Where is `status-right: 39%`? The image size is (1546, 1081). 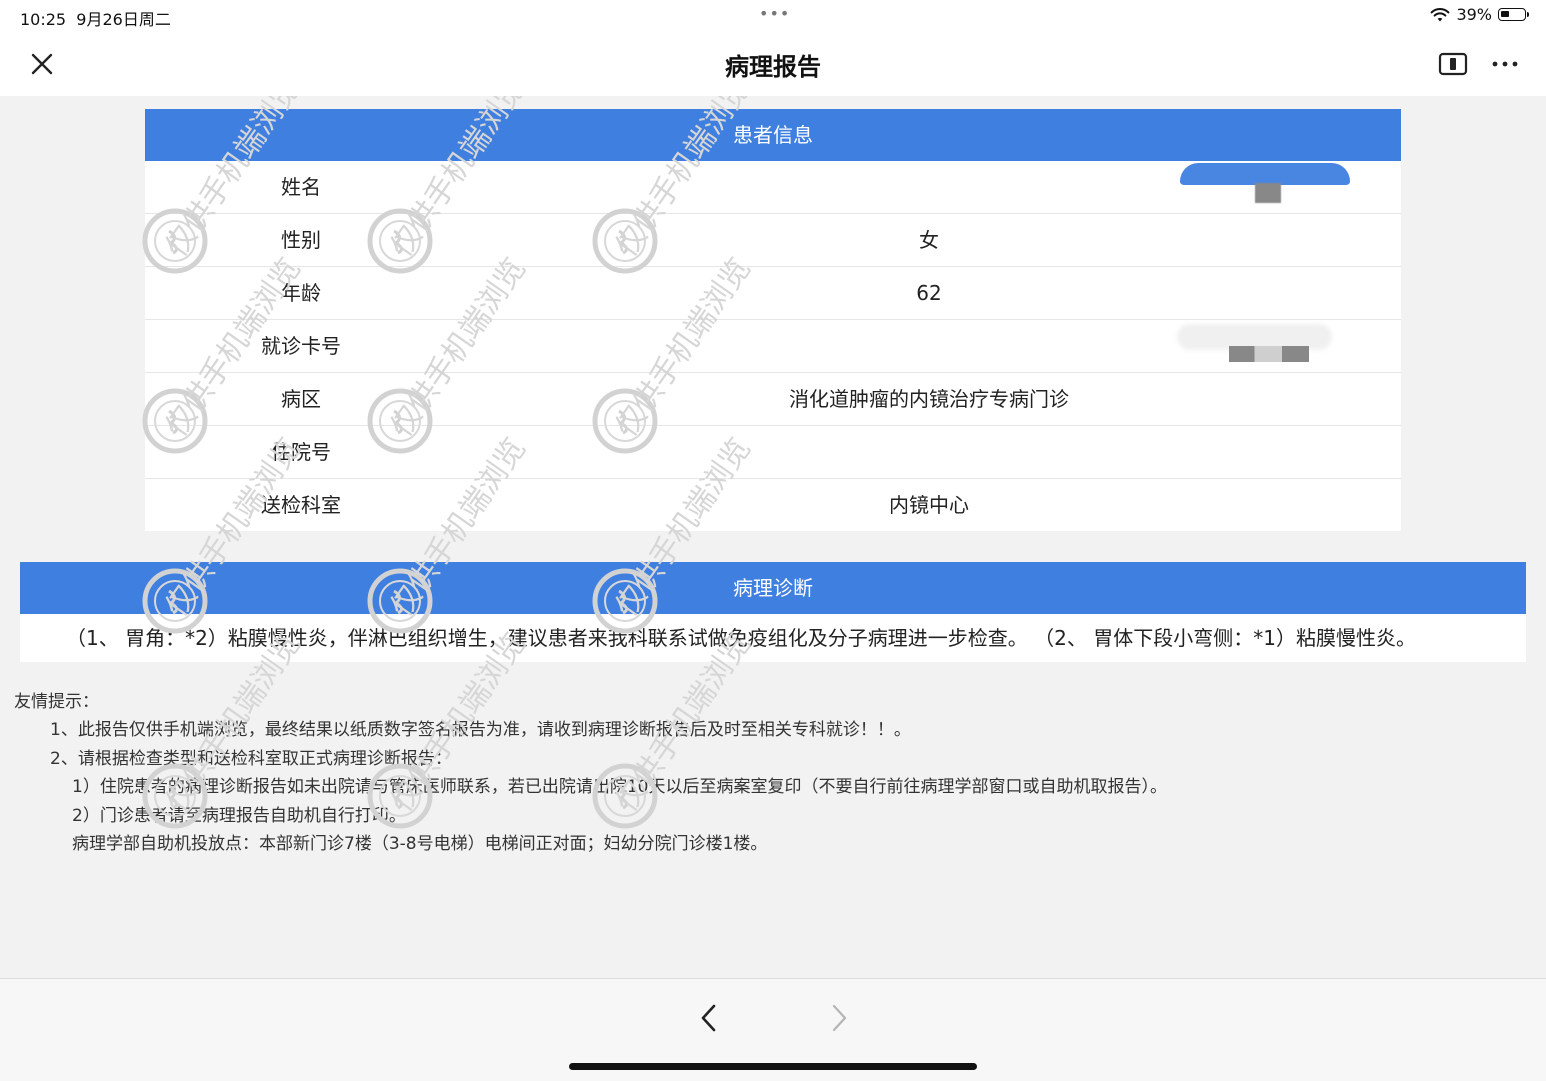
status-right: 39% is located at coordinates (1479, 14).